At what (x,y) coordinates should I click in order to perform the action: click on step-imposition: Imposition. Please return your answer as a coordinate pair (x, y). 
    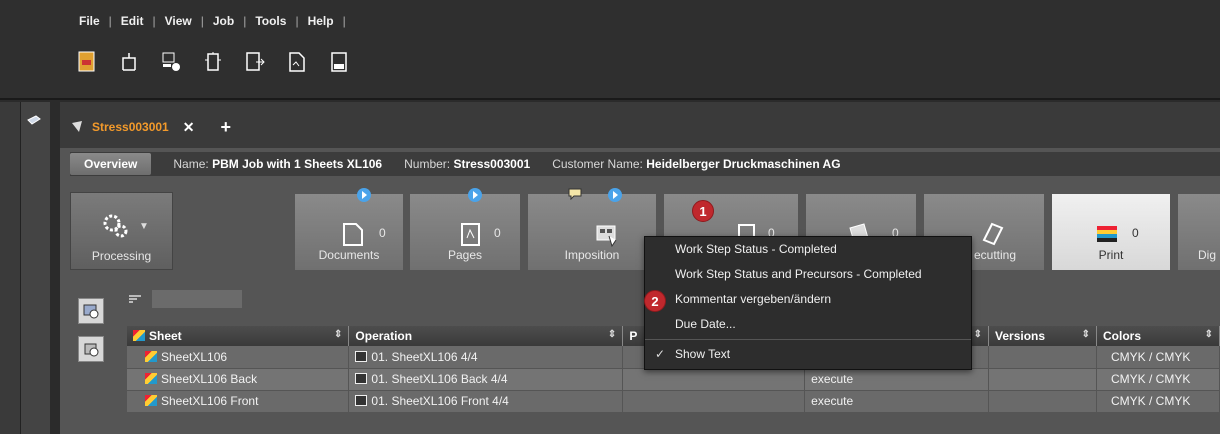
    Looking at the image, I should click on (592, 229).